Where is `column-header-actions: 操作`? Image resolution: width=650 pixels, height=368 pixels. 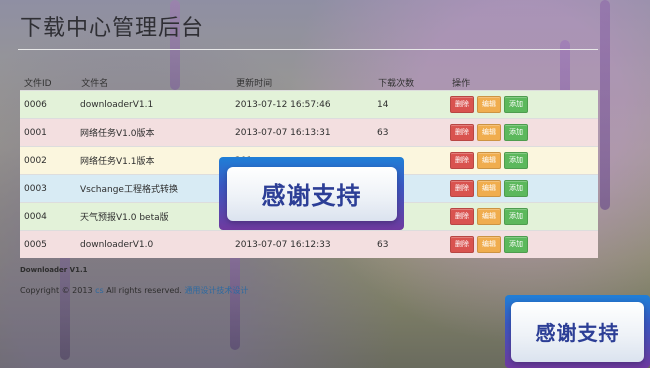
column-header-actions: 操作 is located at coordinates (461, 83).